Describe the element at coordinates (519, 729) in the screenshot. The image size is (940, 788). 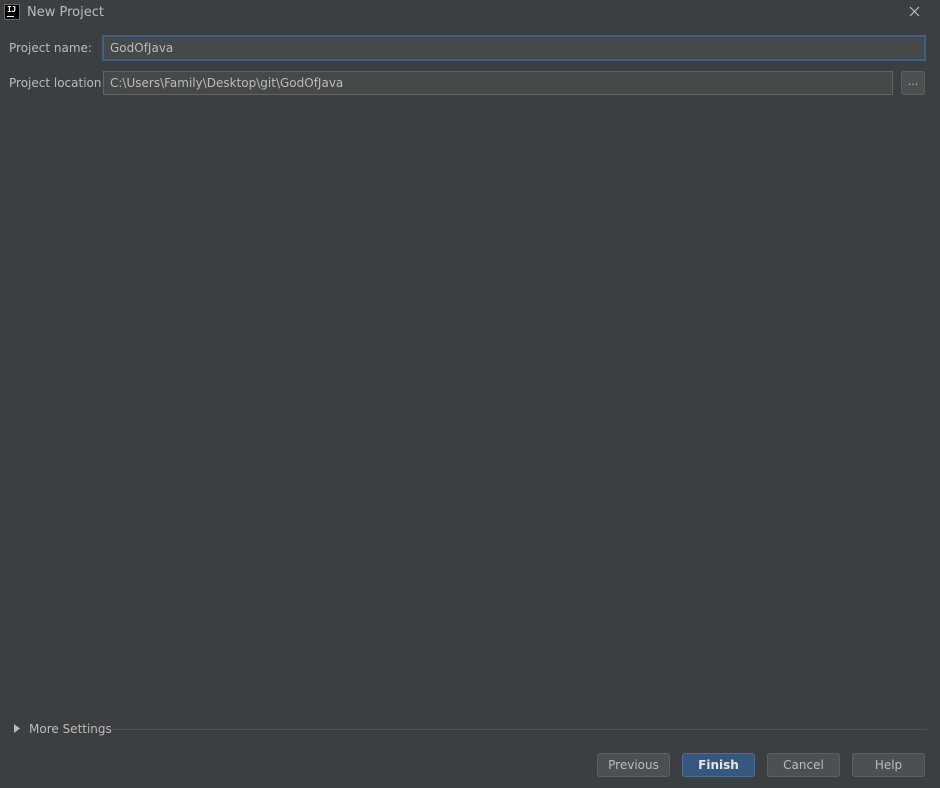
I see `more-settings-divider` at that location.